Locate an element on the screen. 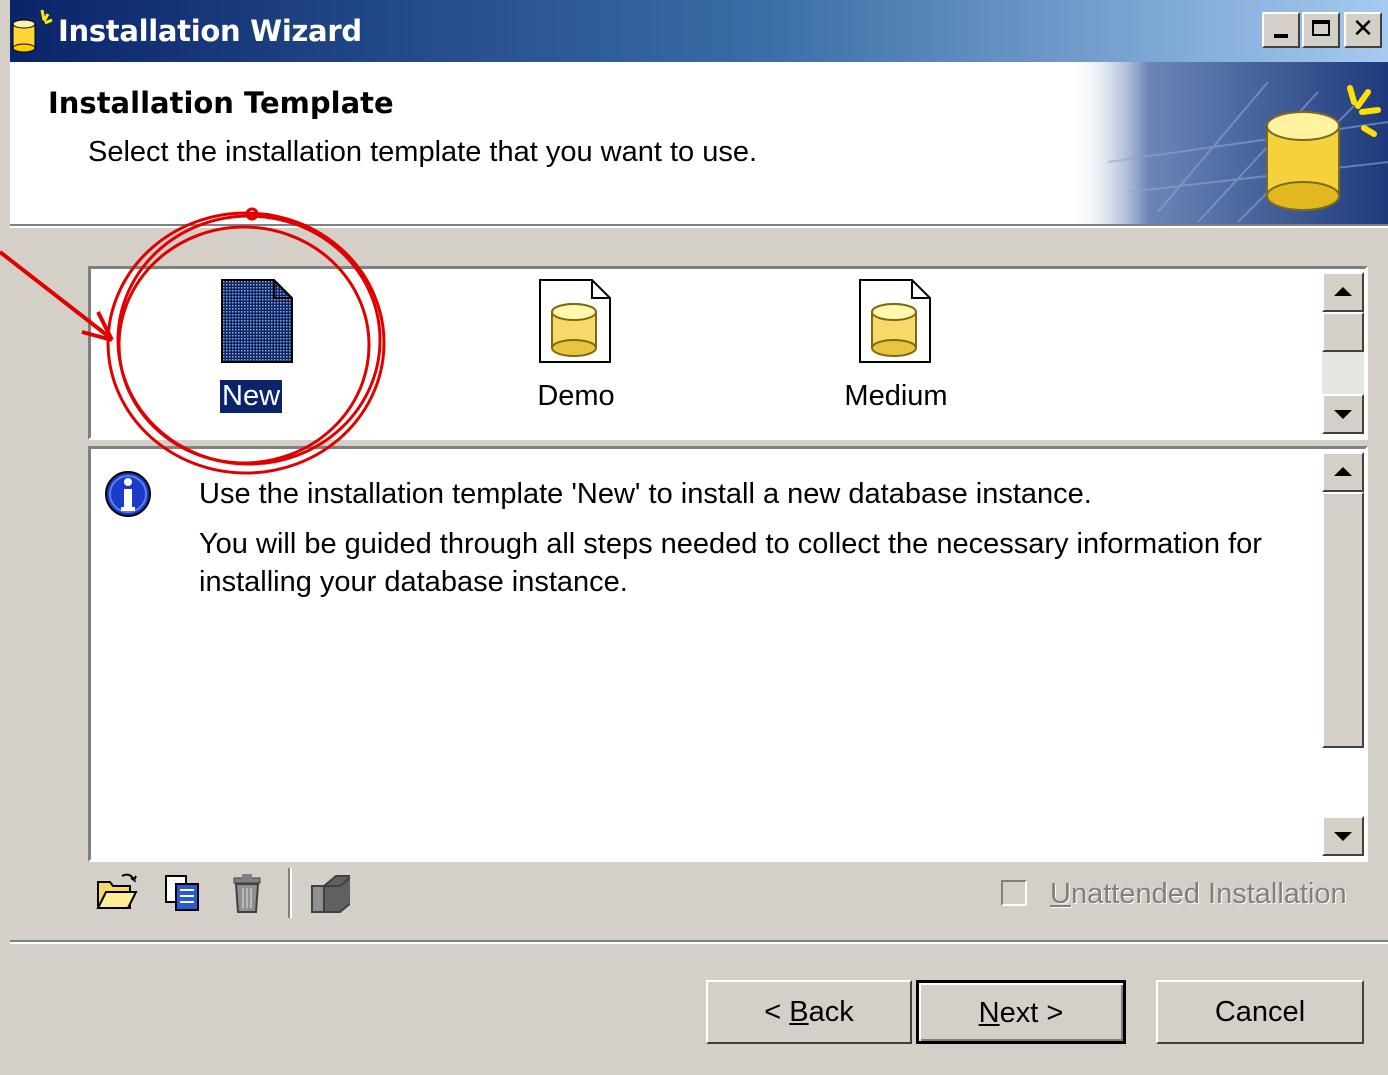 This screenshot has width=1388, height=1075. blank-document-icon is located at coordinates (257, 321).